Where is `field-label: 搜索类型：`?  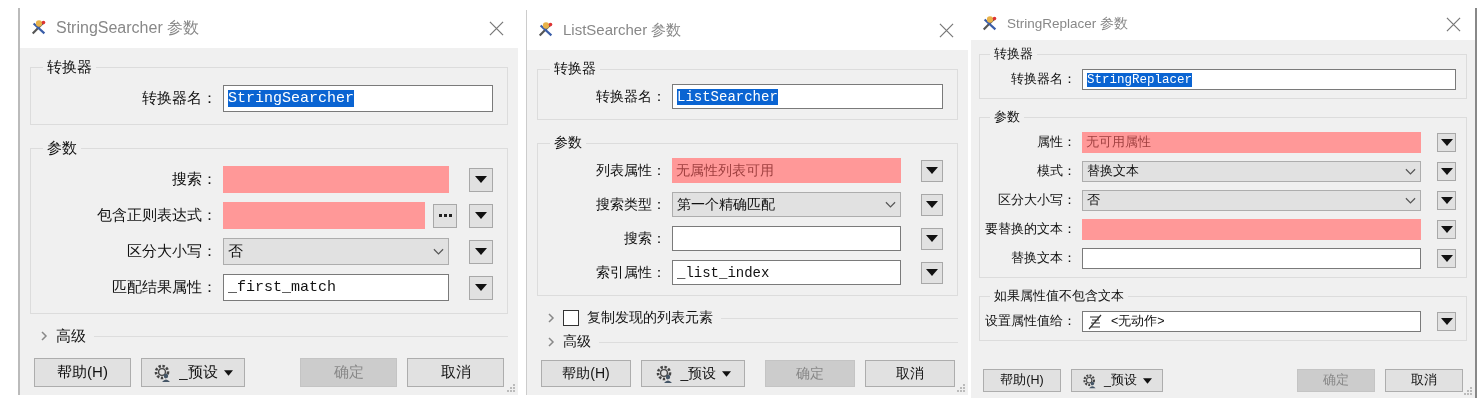 field-label: 搜索类型： is located at coordinates (630, 204).